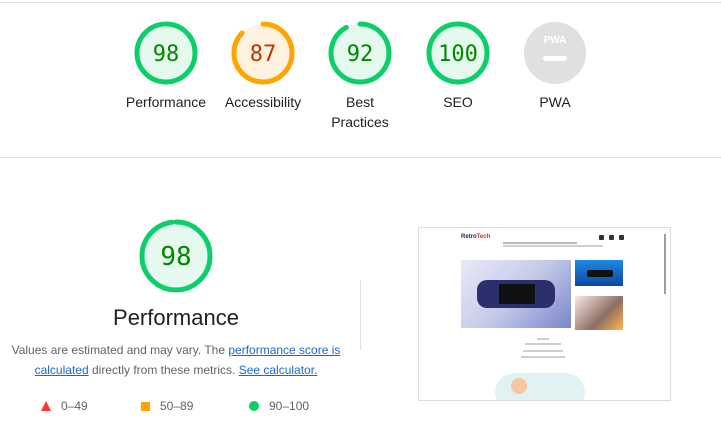 This screenshot has width=721, height=432. I want to click on gauge-pwa: PWA PWA, so click(555, 66).